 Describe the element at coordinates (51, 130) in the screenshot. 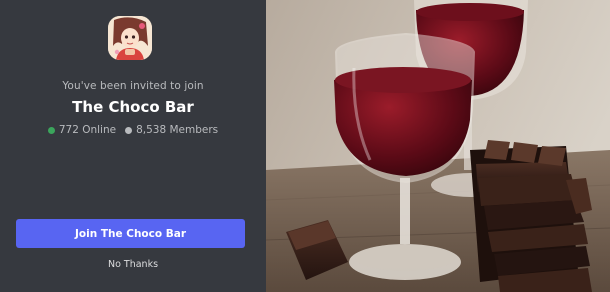

I see `online-dot-icon` at that location.